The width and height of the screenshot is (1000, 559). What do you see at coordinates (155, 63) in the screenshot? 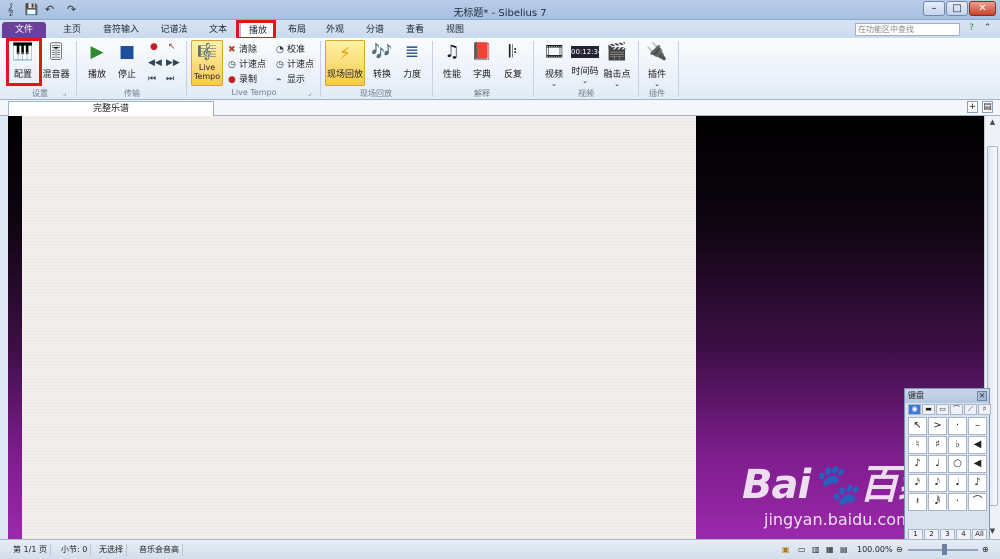
I see `rewind-icon: ◀◀` at bounding box center [155, 63].